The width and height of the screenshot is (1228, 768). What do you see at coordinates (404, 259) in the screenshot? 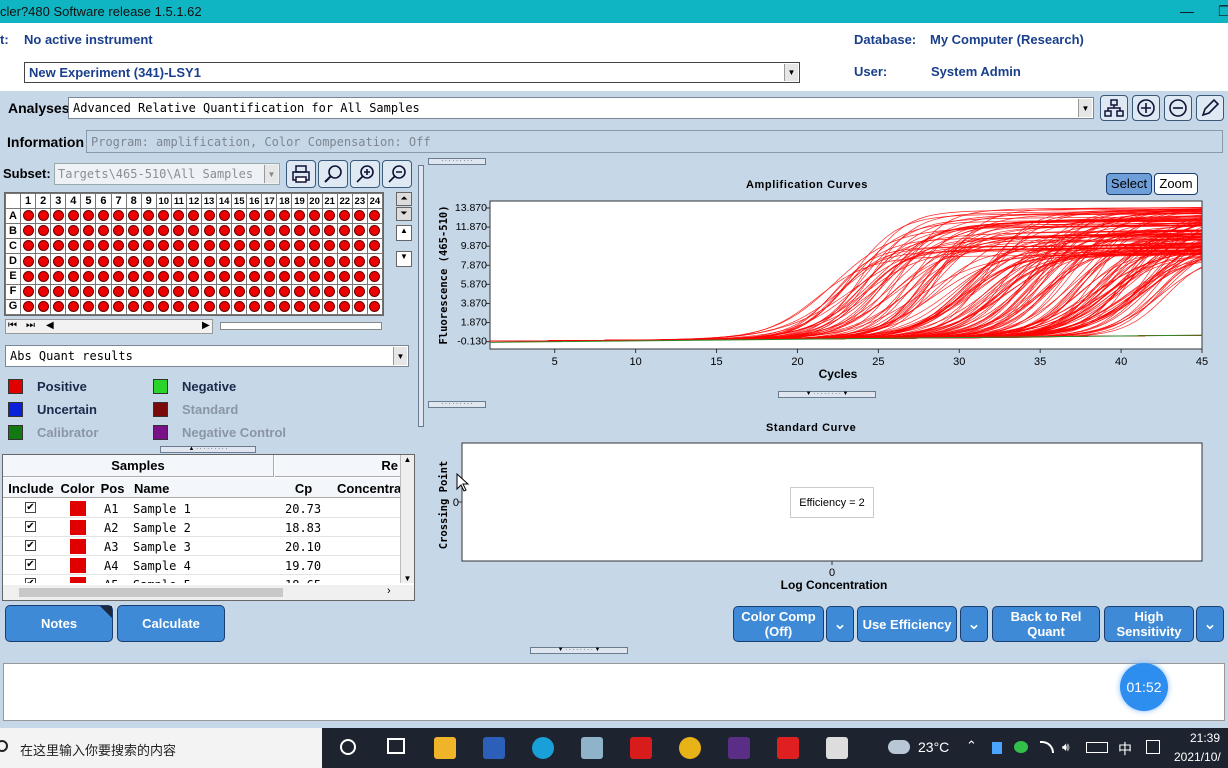
I see `scroll-down-icon: ▼` at bounding box center [404, 259].